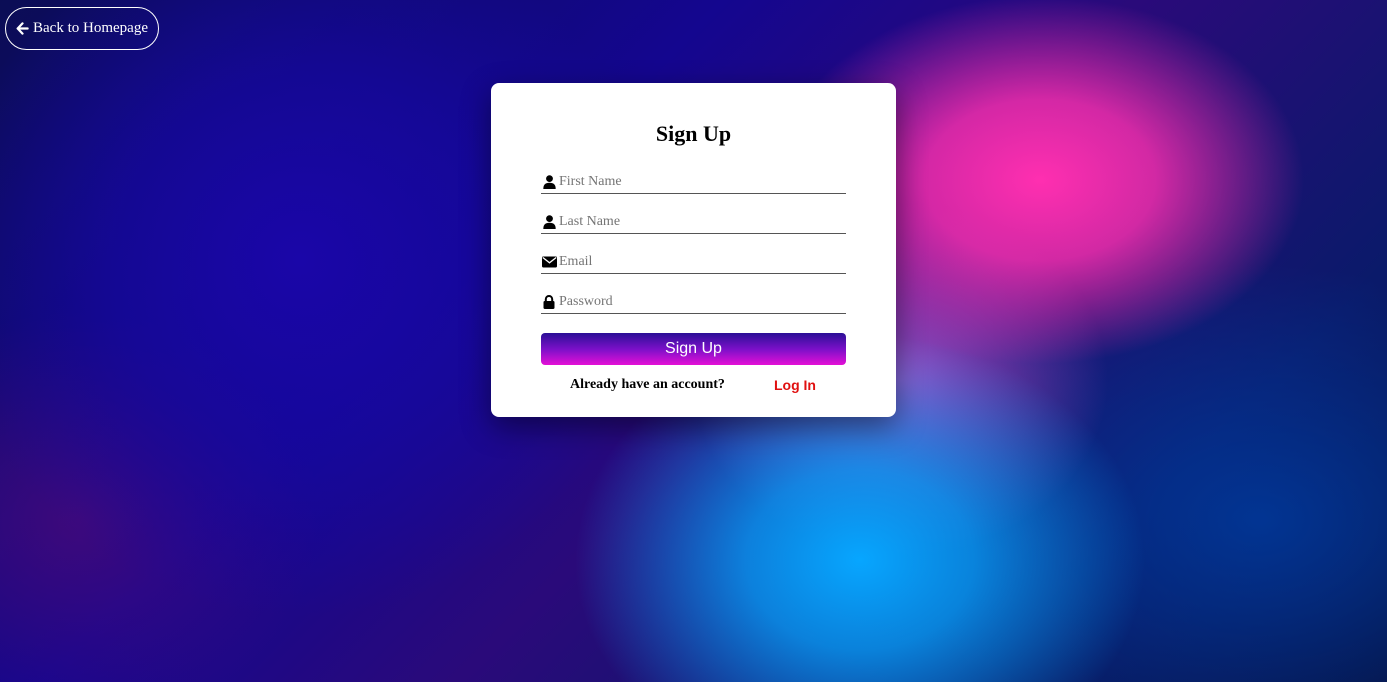  I want to click on form-title: Sign Up, so click(693, 133).